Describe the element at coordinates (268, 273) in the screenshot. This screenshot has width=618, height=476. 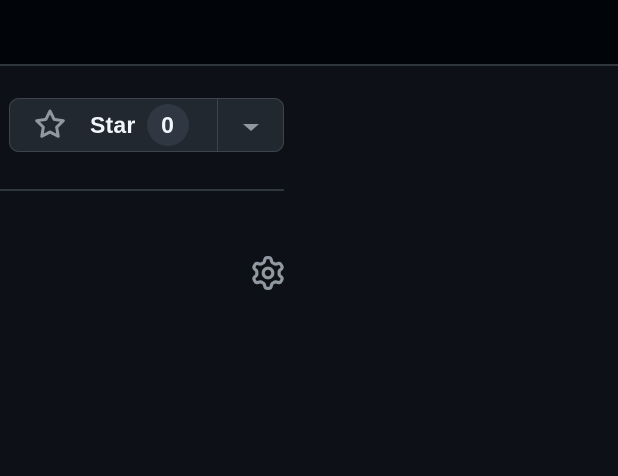
I see `gear-icon` at that location.